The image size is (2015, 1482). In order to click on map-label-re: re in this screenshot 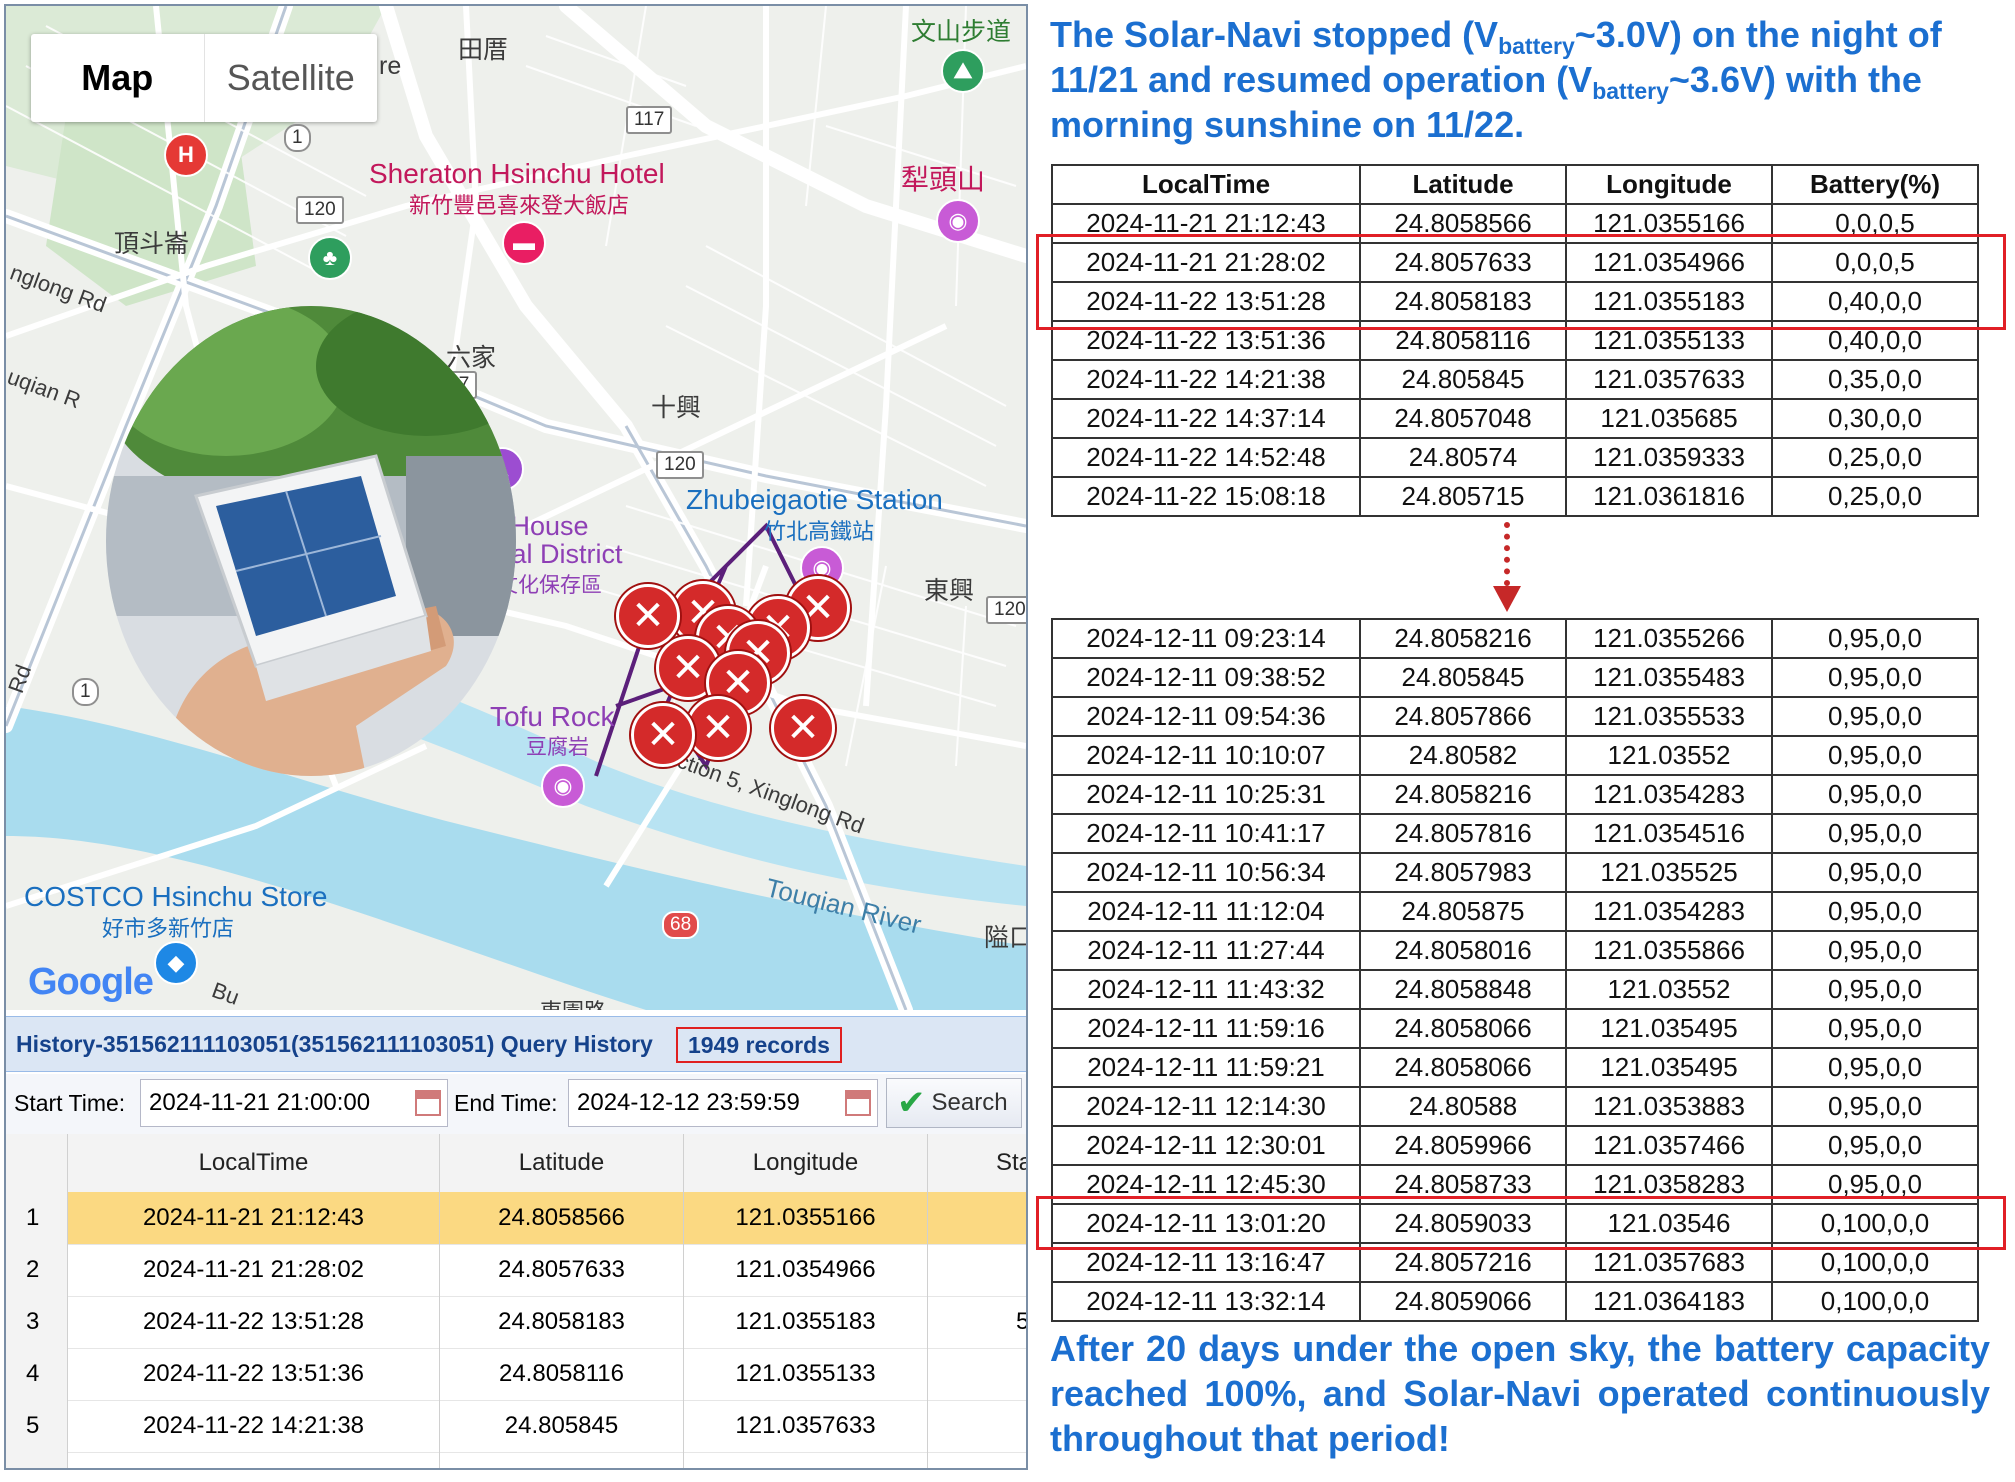, I will do `click(390, 66)`.